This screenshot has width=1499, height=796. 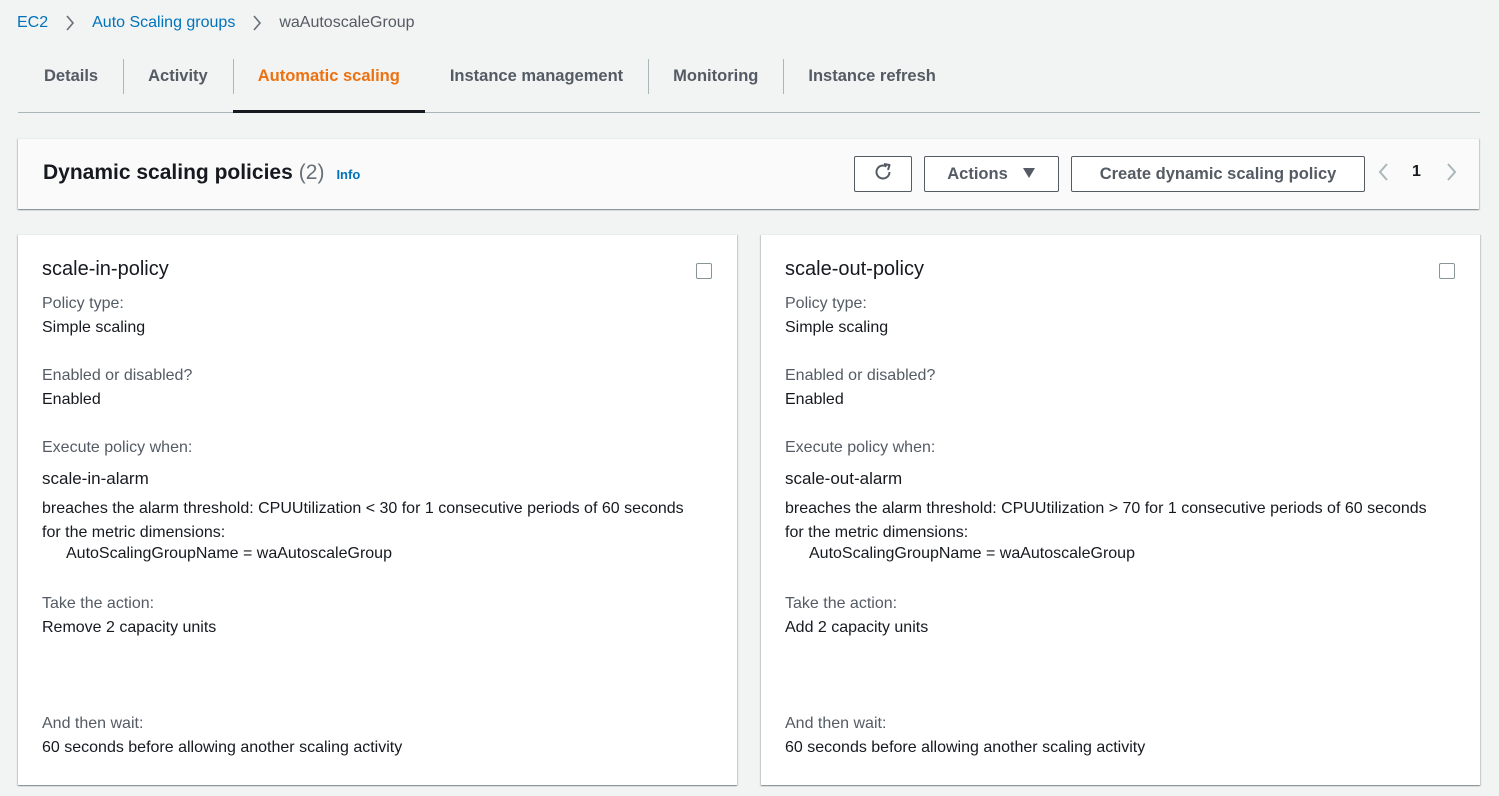 What do you see at coordinates (872, 75) in the screenshot?
I see `tab-label: Instance refresh` at bounding box center [872, 75].